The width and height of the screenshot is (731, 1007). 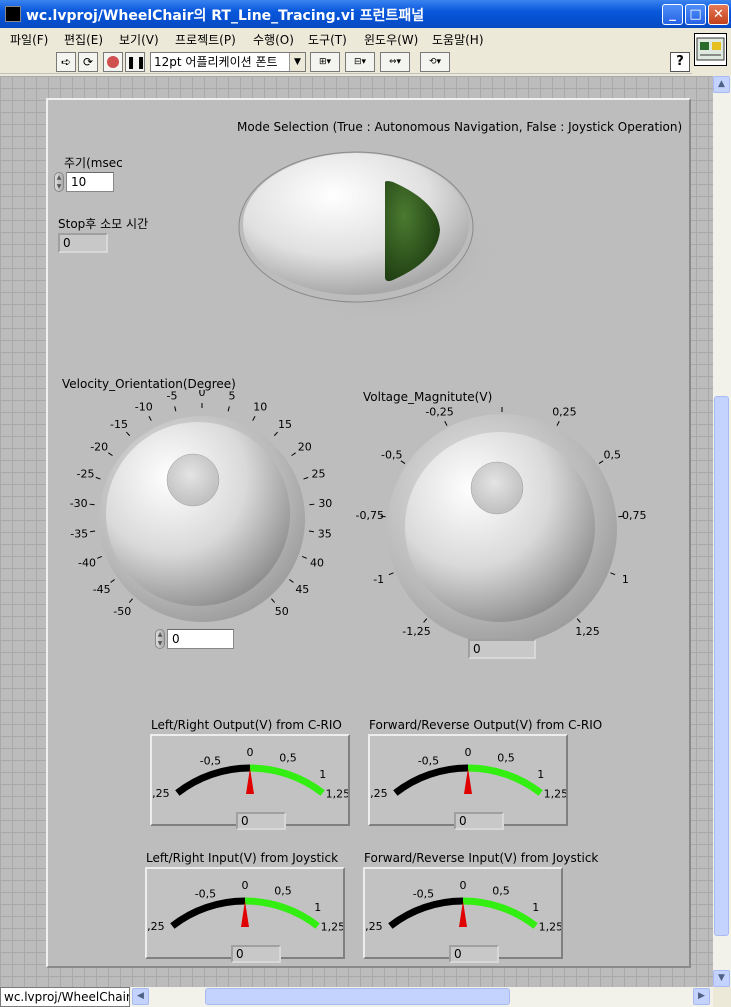 What do you see at coordinates (369, 515) in the screenshot?
I see `voltage-scale-tick-label: -0,75` at bounding box center [369, 515].